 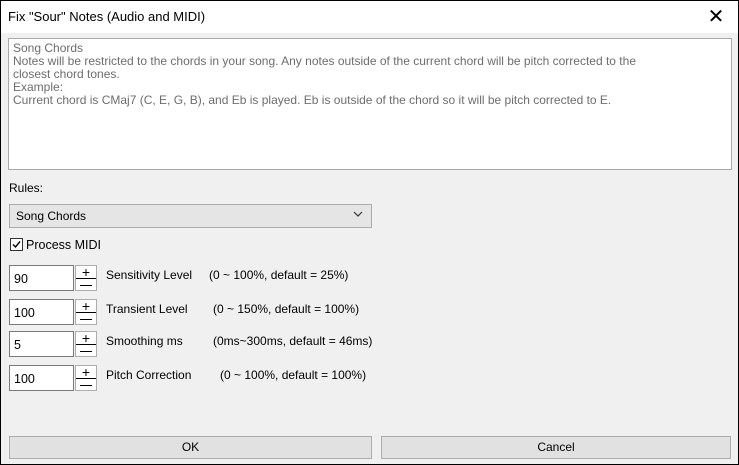 What do you see at coordinates (24, 313) in the screenshot?
I see `transient-value: 100` at bounding box center [24, 313].